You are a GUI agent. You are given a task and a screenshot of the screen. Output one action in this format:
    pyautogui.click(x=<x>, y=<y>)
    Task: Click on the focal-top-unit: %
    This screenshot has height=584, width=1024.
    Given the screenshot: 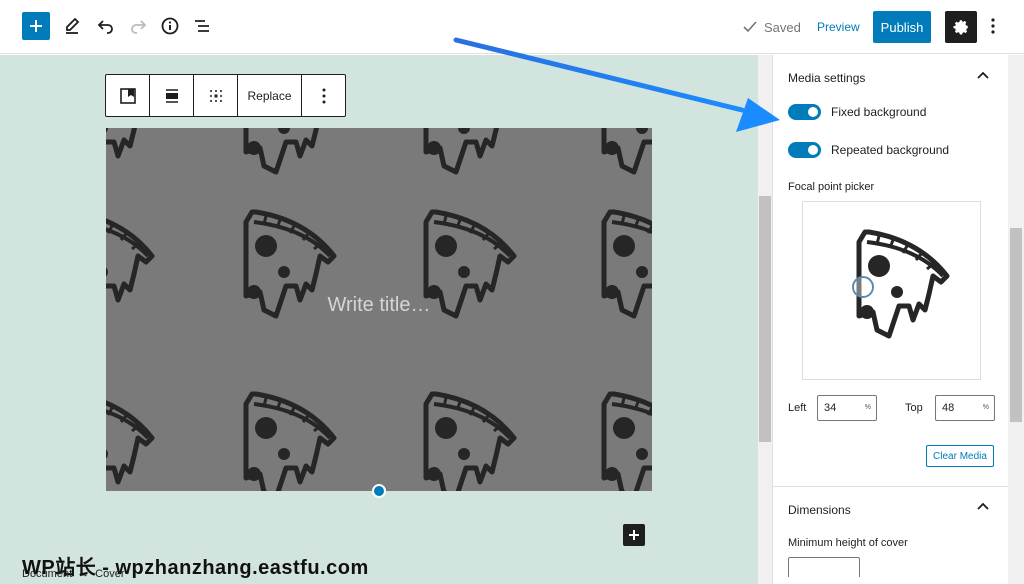 What is the action you would take?
    pyautogui.click(x=985, y=407)
    